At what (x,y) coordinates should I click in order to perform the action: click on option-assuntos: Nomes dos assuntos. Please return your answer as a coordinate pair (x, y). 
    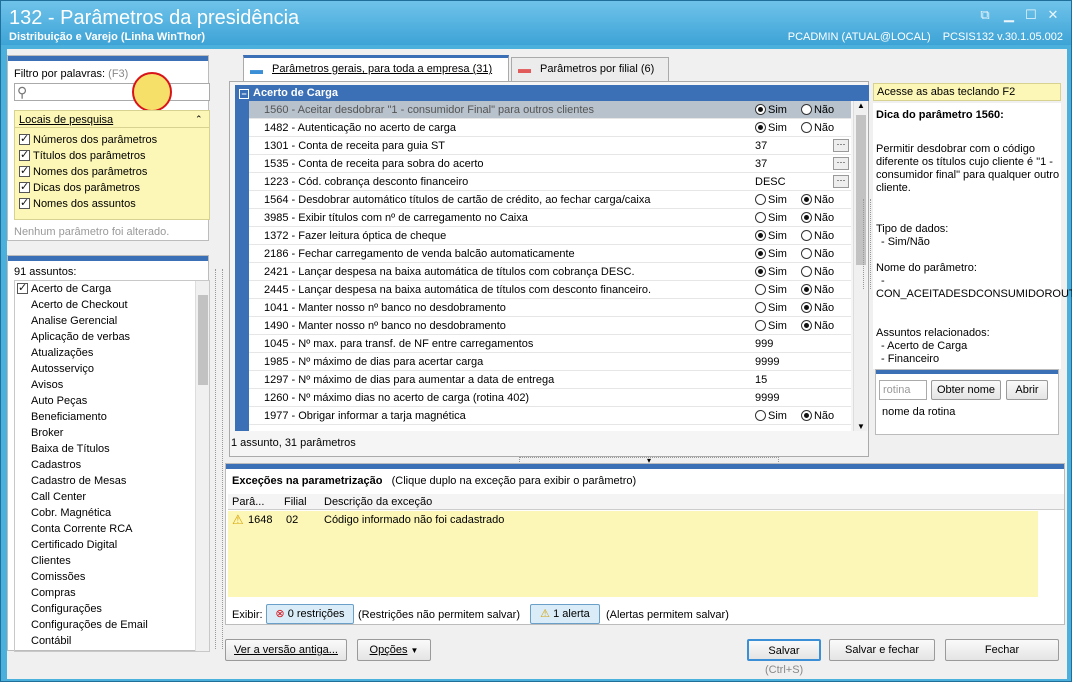
    Looking at the image, I should click on (77, 203).